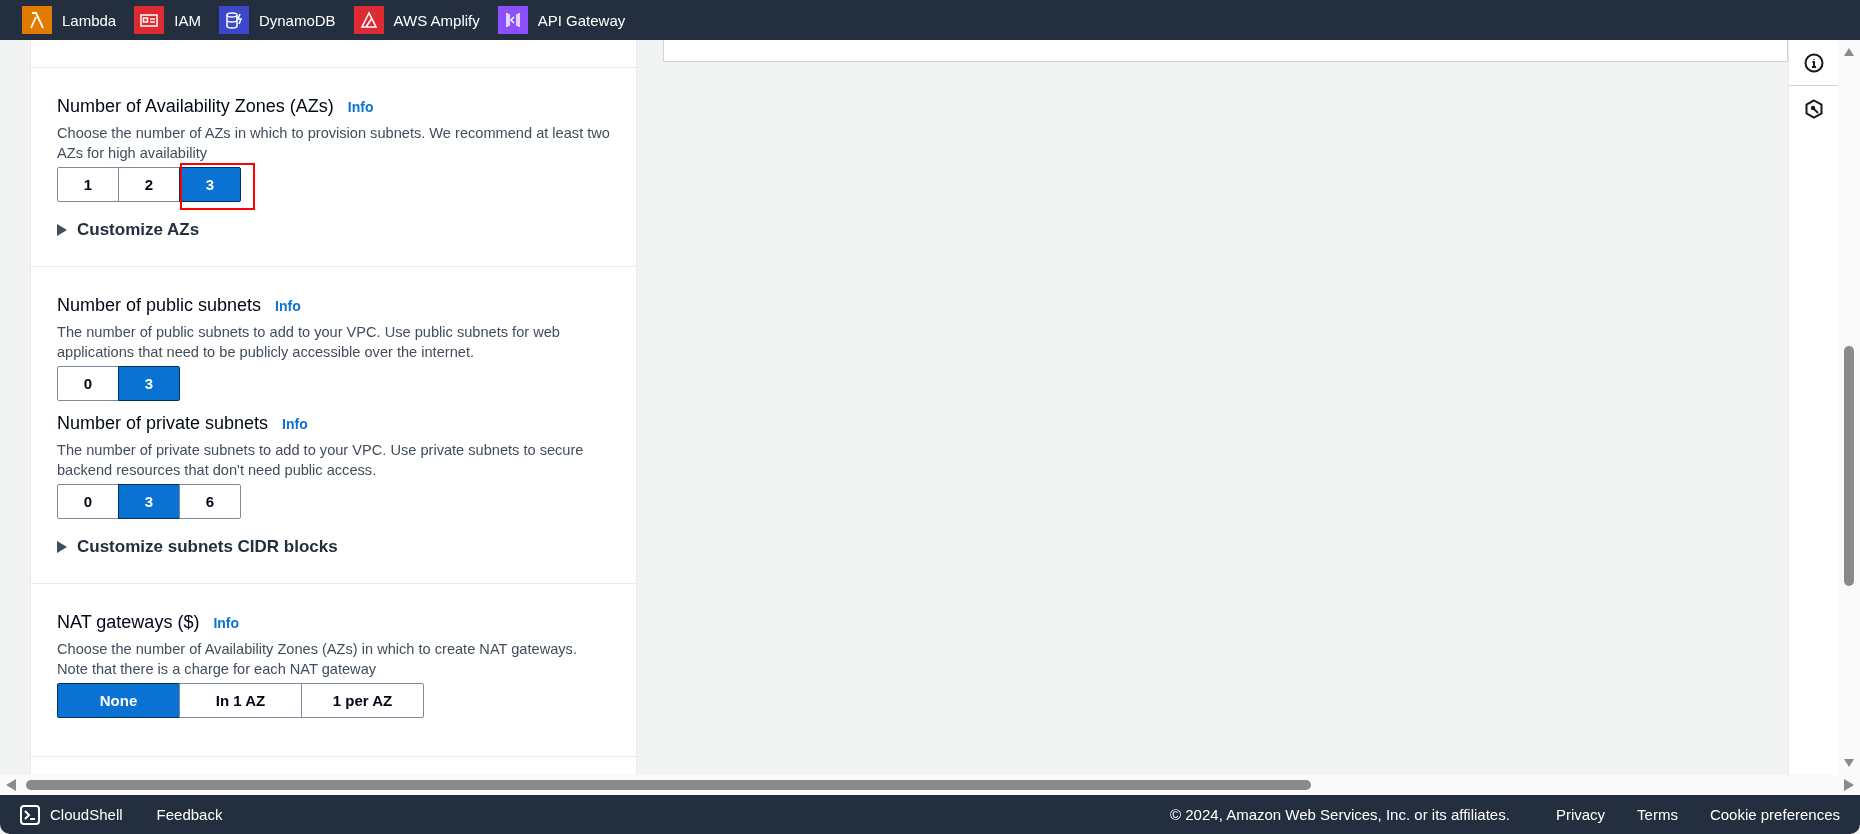 Image resolution: width=1860 pixels, height=834 pixels. Describe the element at coordinates (1580, 814) in the screenshot. I see `footer-link: Privacy` at that location.